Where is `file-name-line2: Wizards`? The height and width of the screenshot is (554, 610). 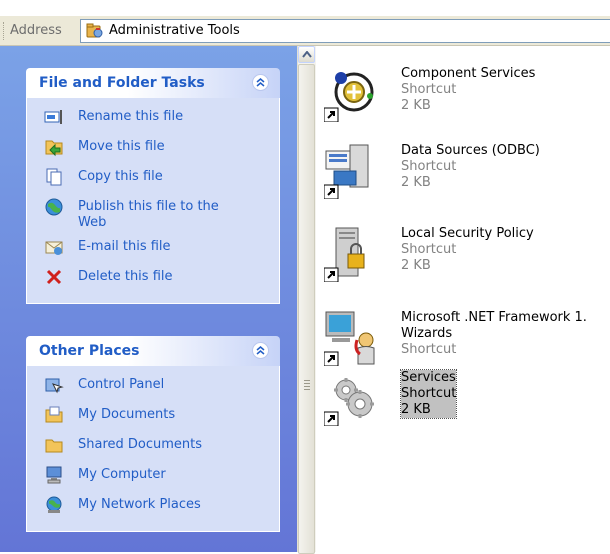 file-name-line2: Wizards is located at coordinates (427, 333).